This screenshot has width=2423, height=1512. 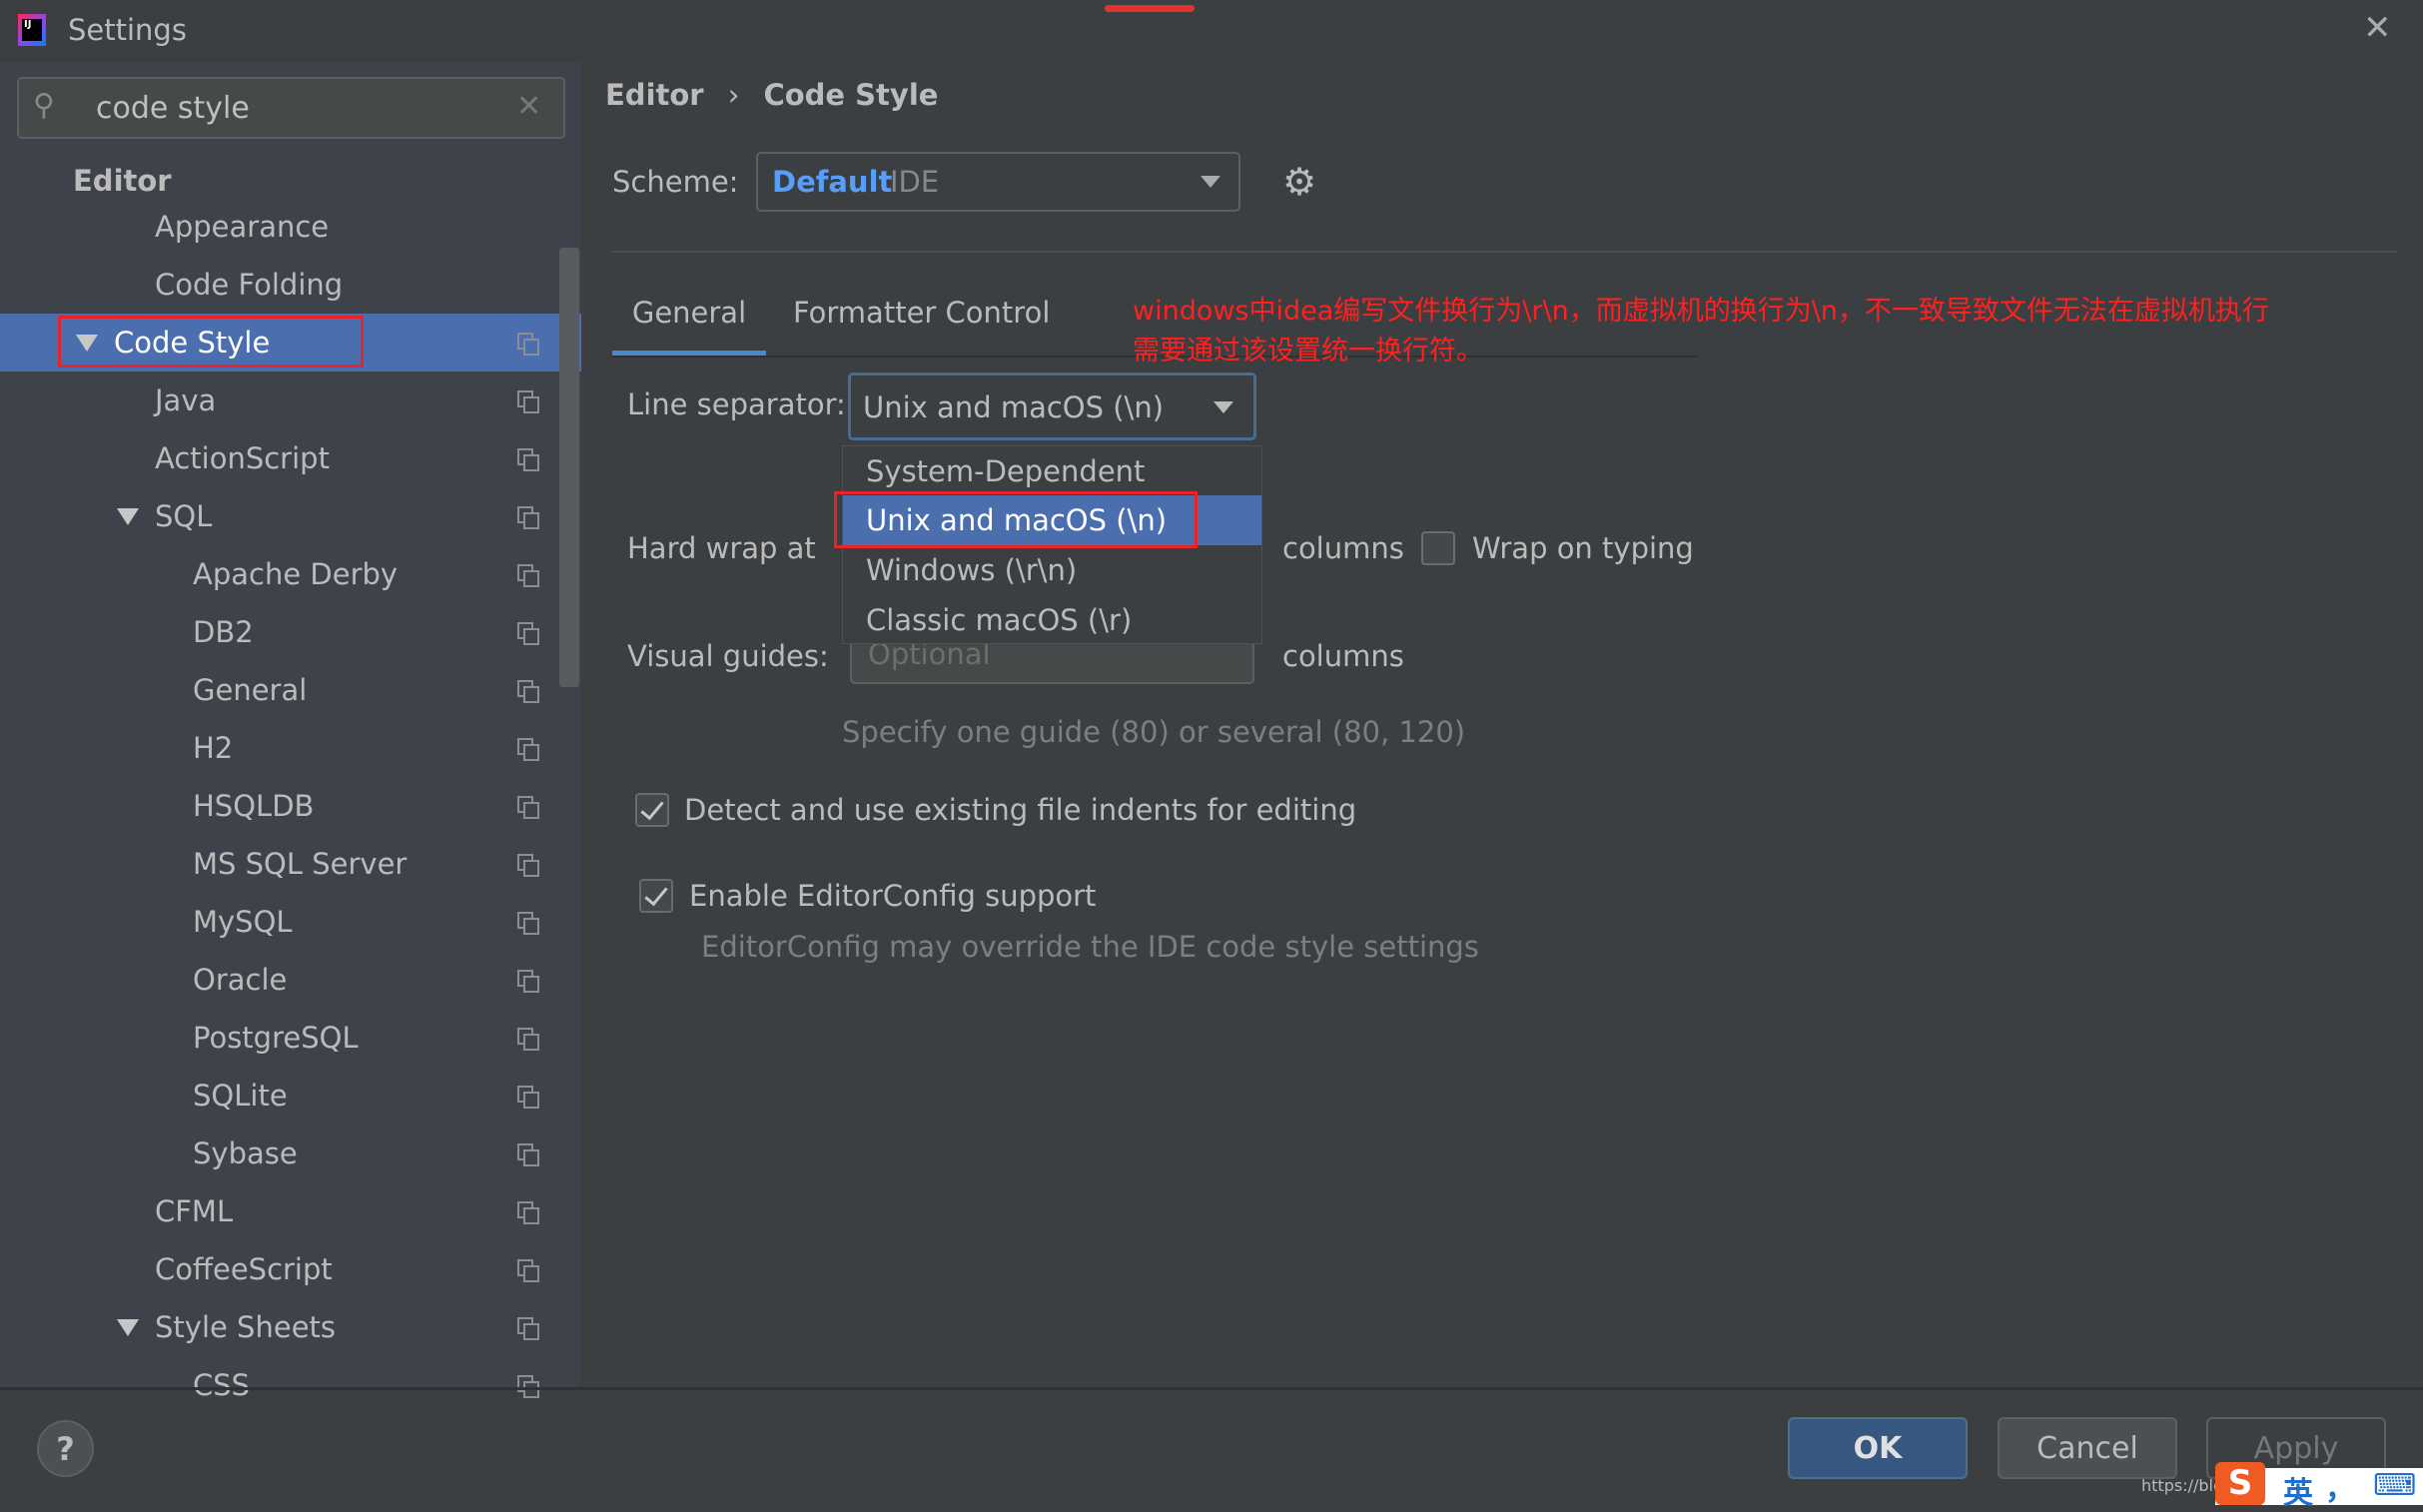 I want to click on editorconfig-checkbox, so click(x=656, y=896).